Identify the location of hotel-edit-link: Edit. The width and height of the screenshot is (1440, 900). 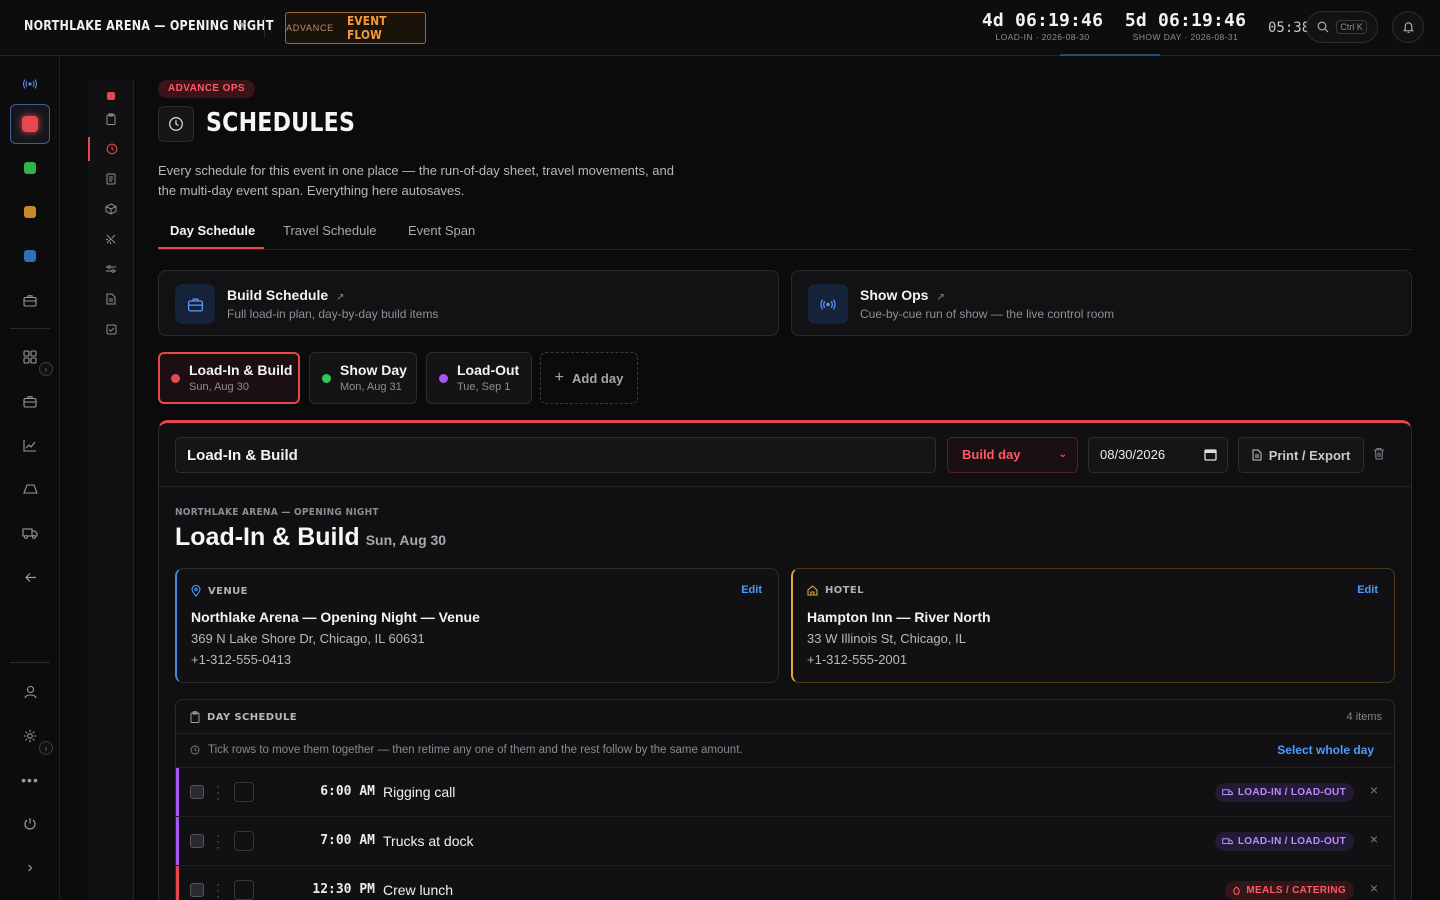
(1367, 590).